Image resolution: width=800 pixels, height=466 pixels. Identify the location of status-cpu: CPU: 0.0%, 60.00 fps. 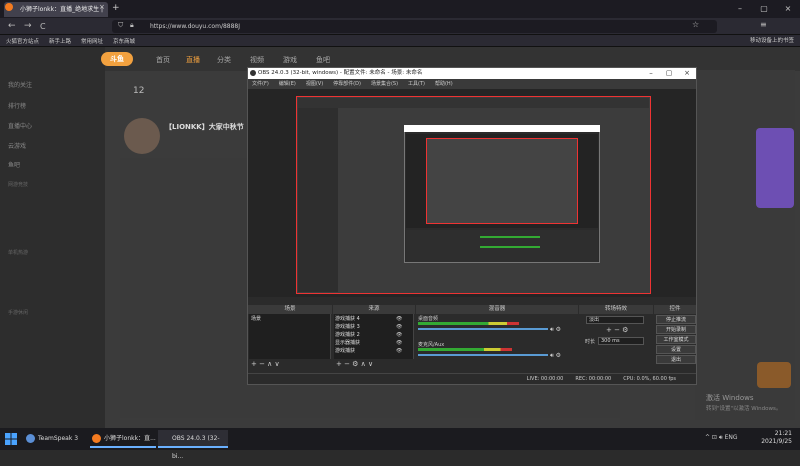
(649, 379).